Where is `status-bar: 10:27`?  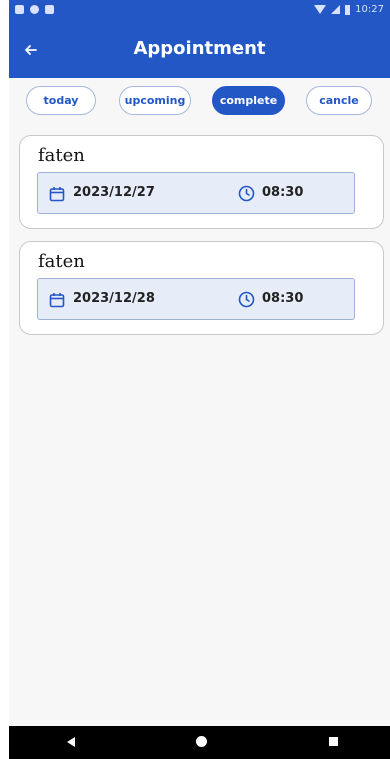
status-bar: 10:27 is located at coordinates (199, 11).